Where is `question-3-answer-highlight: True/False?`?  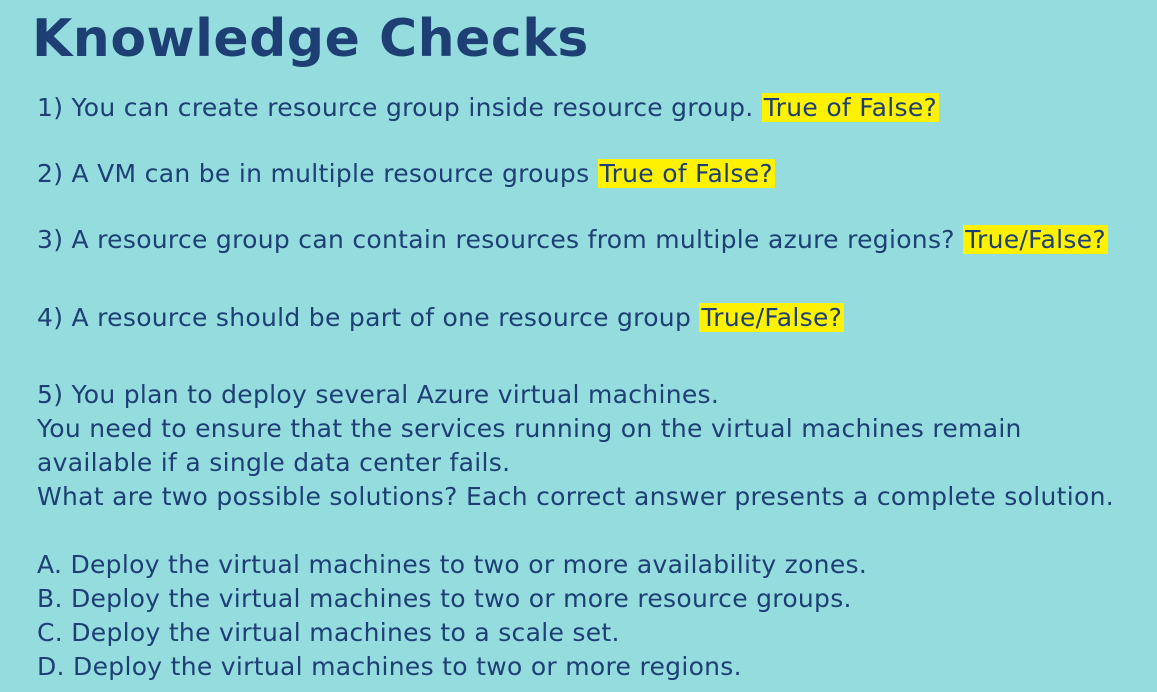 question-3-answer-highlight: True/False? is located at coordinates (1035, 239).